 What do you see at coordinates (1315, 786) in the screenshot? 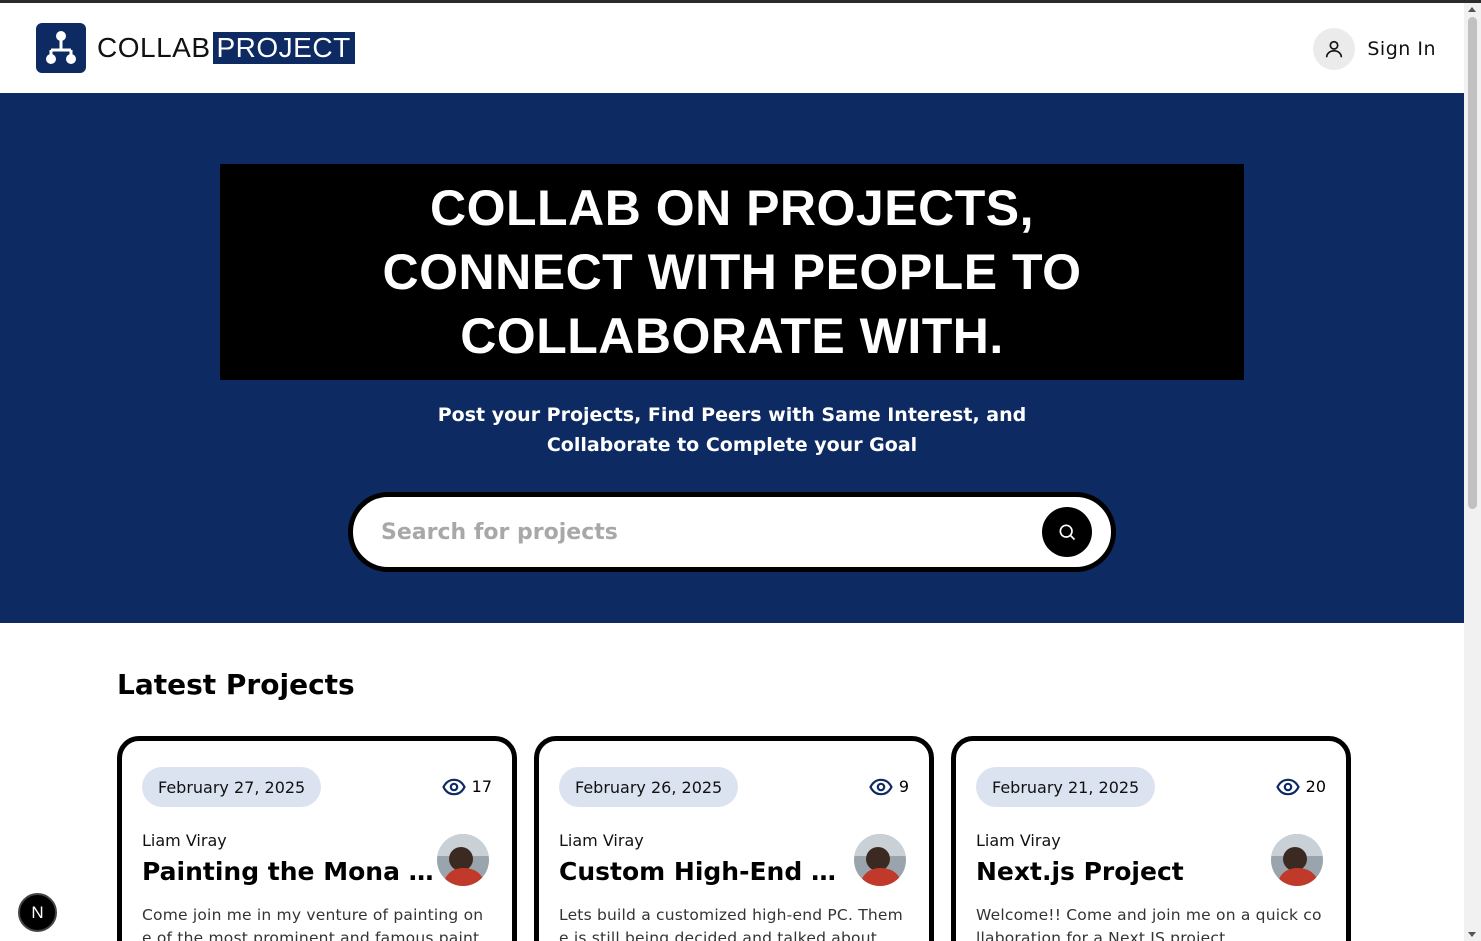
I see `view-count-value: 20` at bounding box center [1315, 786].